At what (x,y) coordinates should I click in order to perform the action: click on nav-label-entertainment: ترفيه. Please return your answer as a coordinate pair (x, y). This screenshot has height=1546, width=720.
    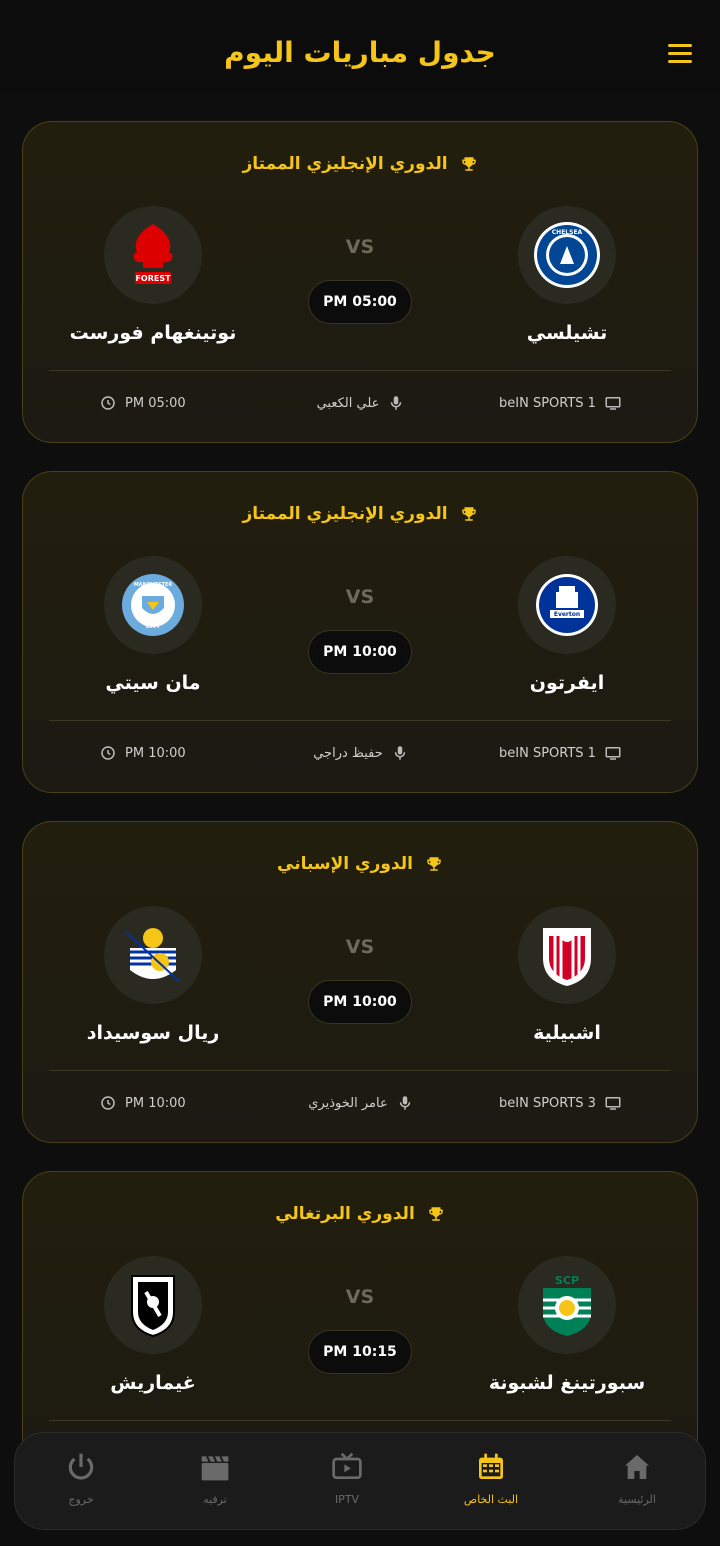
    Looking at the image, I should click on (215, 1499).